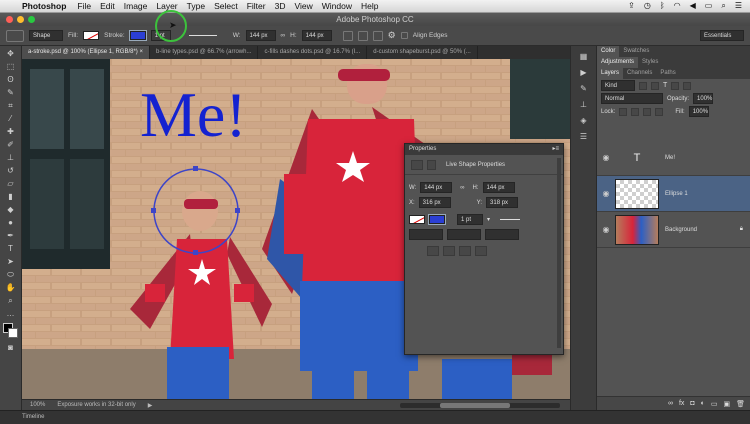 The height and width of the screenshot is (424, 750). What do you see at coordinates (307, 6) in the screenshot?
I see `menu-view: View` at bounding box center [307, 6].